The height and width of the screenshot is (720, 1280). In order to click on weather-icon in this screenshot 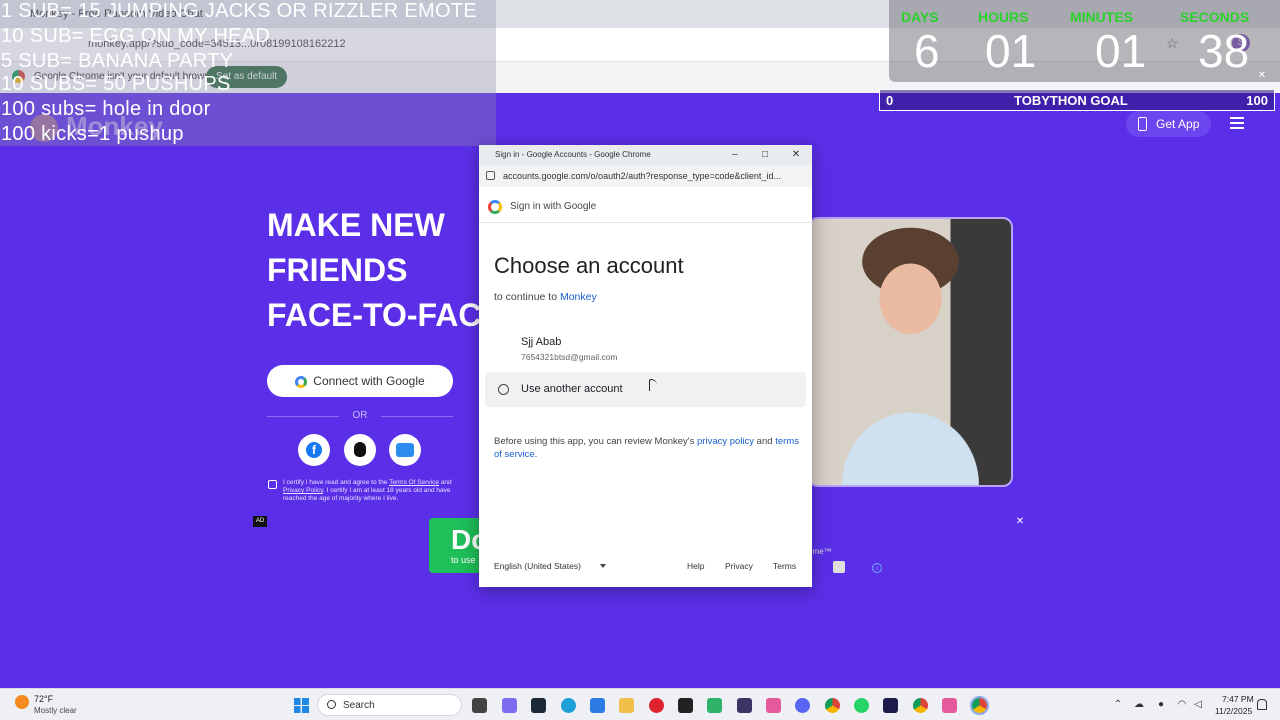, I will do `click(22, 702)`.